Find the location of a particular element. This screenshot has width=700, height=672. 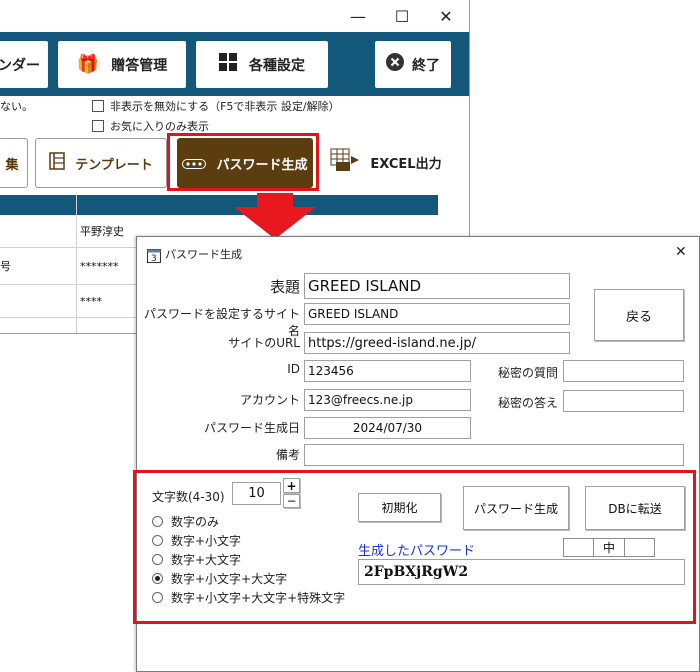

settings-button: 各種設定 is located at coordinates (262, 64).